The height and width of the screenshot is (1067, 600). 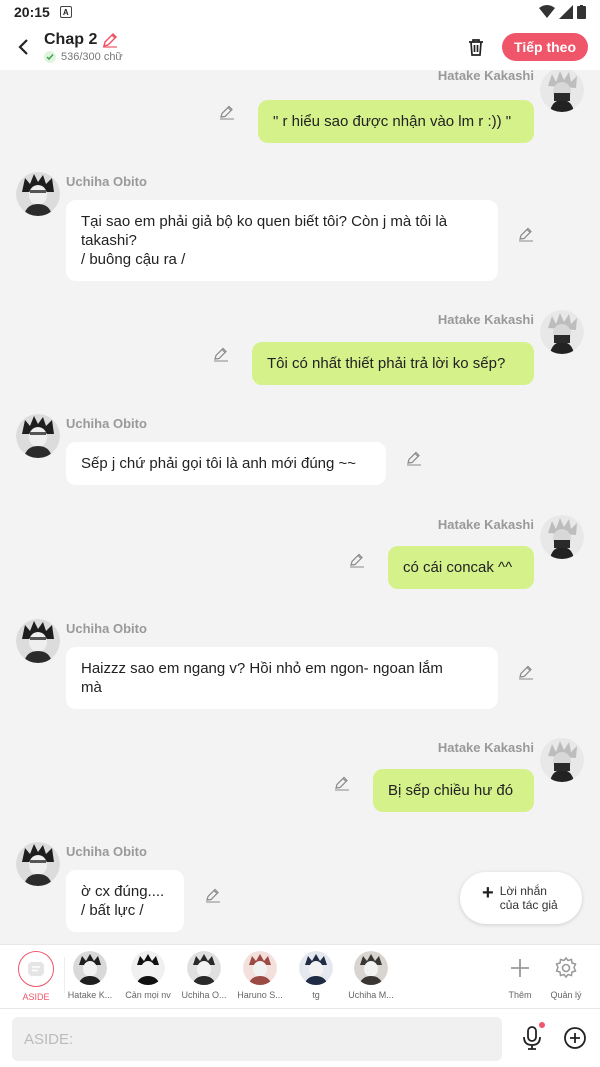 I want to click on message-bubble: Tôi có nhất thiết phải trả lời ko sếp?, so click(x=393, y=363).